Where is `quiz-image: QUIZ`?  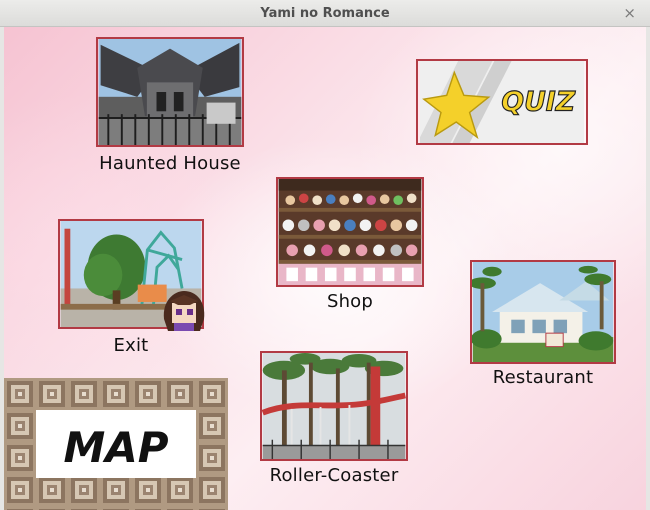 quiz-image: QUIZ is located at coordinates (502, 102).